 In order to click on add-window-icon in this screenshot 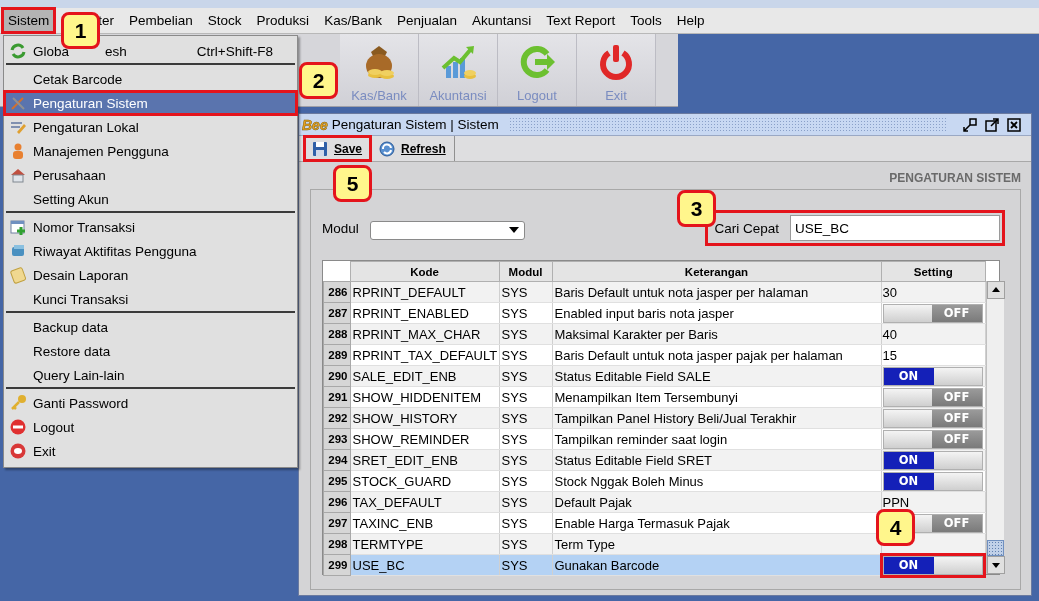, I will do `click(18, 227)`.